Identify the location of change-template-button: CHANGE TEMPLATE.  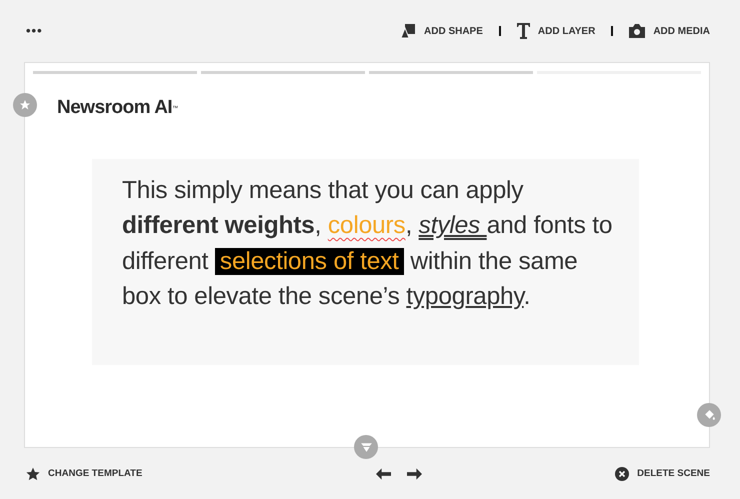
(84, 474).